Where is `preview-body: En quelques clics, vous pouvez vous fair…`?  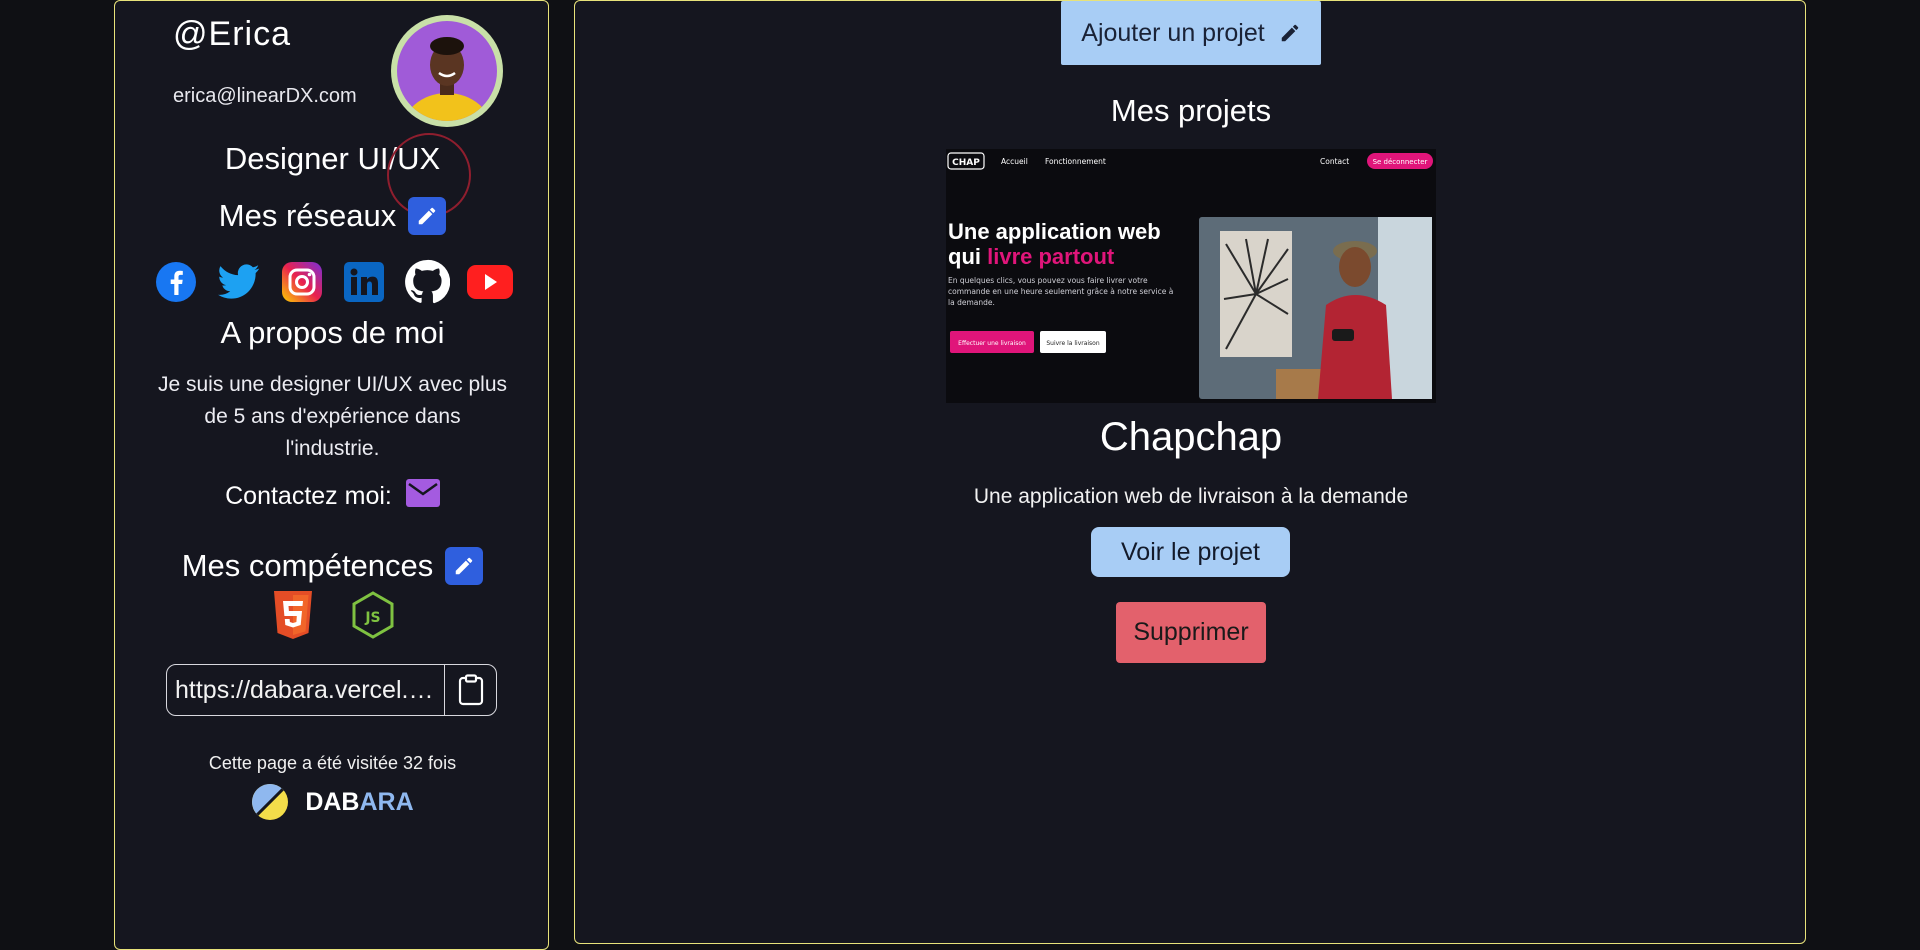
preview-body: En quelques clics, vous pouvez vous fair… is located at coordinates (1061, 291).